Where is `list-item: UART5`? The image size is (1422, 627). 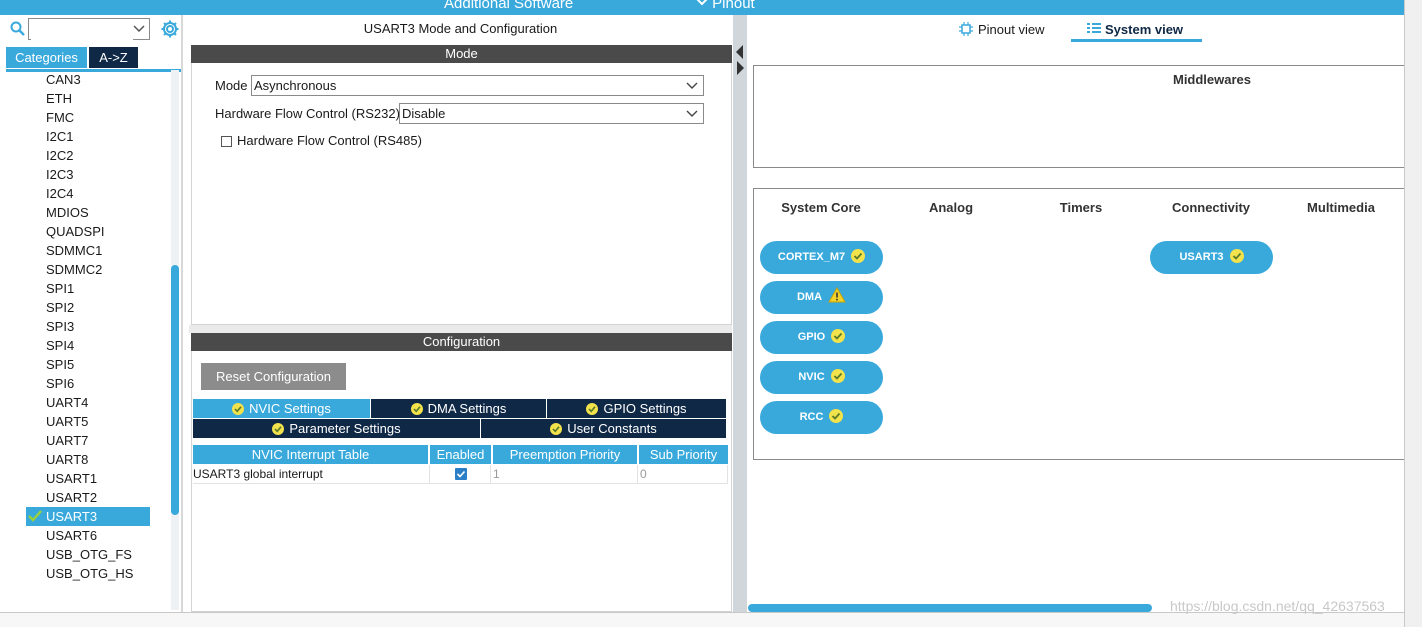
list-item: UART5 is located at coordinates (91, 421).